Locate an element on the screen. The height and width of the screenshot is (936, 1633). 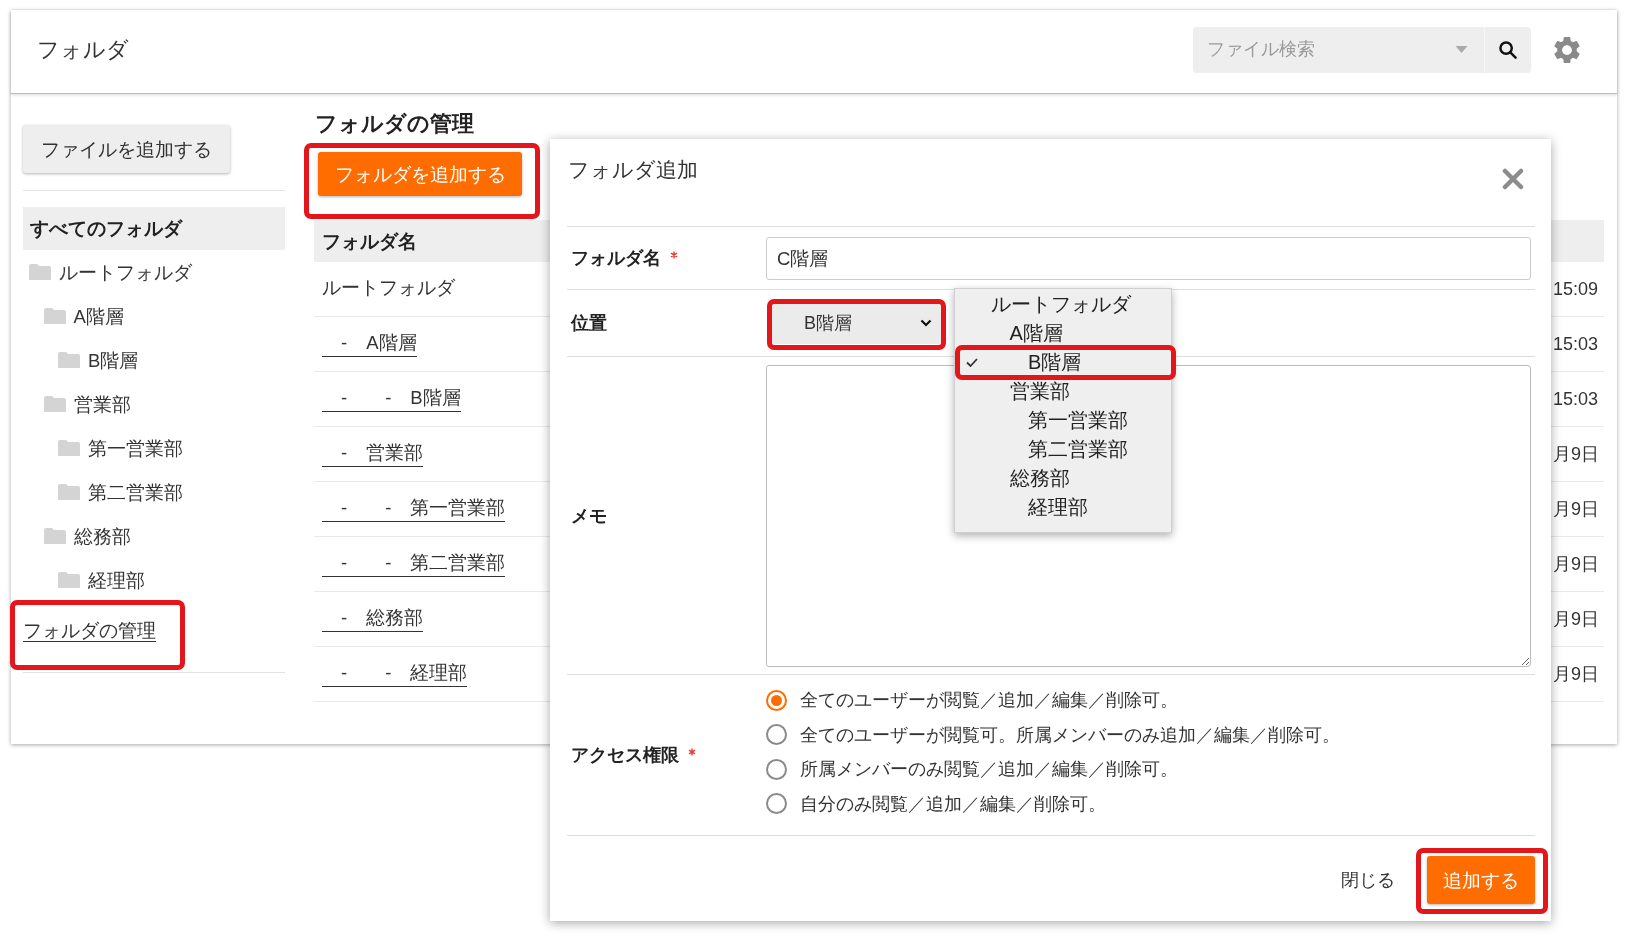
dialog-title: フォルダ追加 is located at coordinates (633, 170).